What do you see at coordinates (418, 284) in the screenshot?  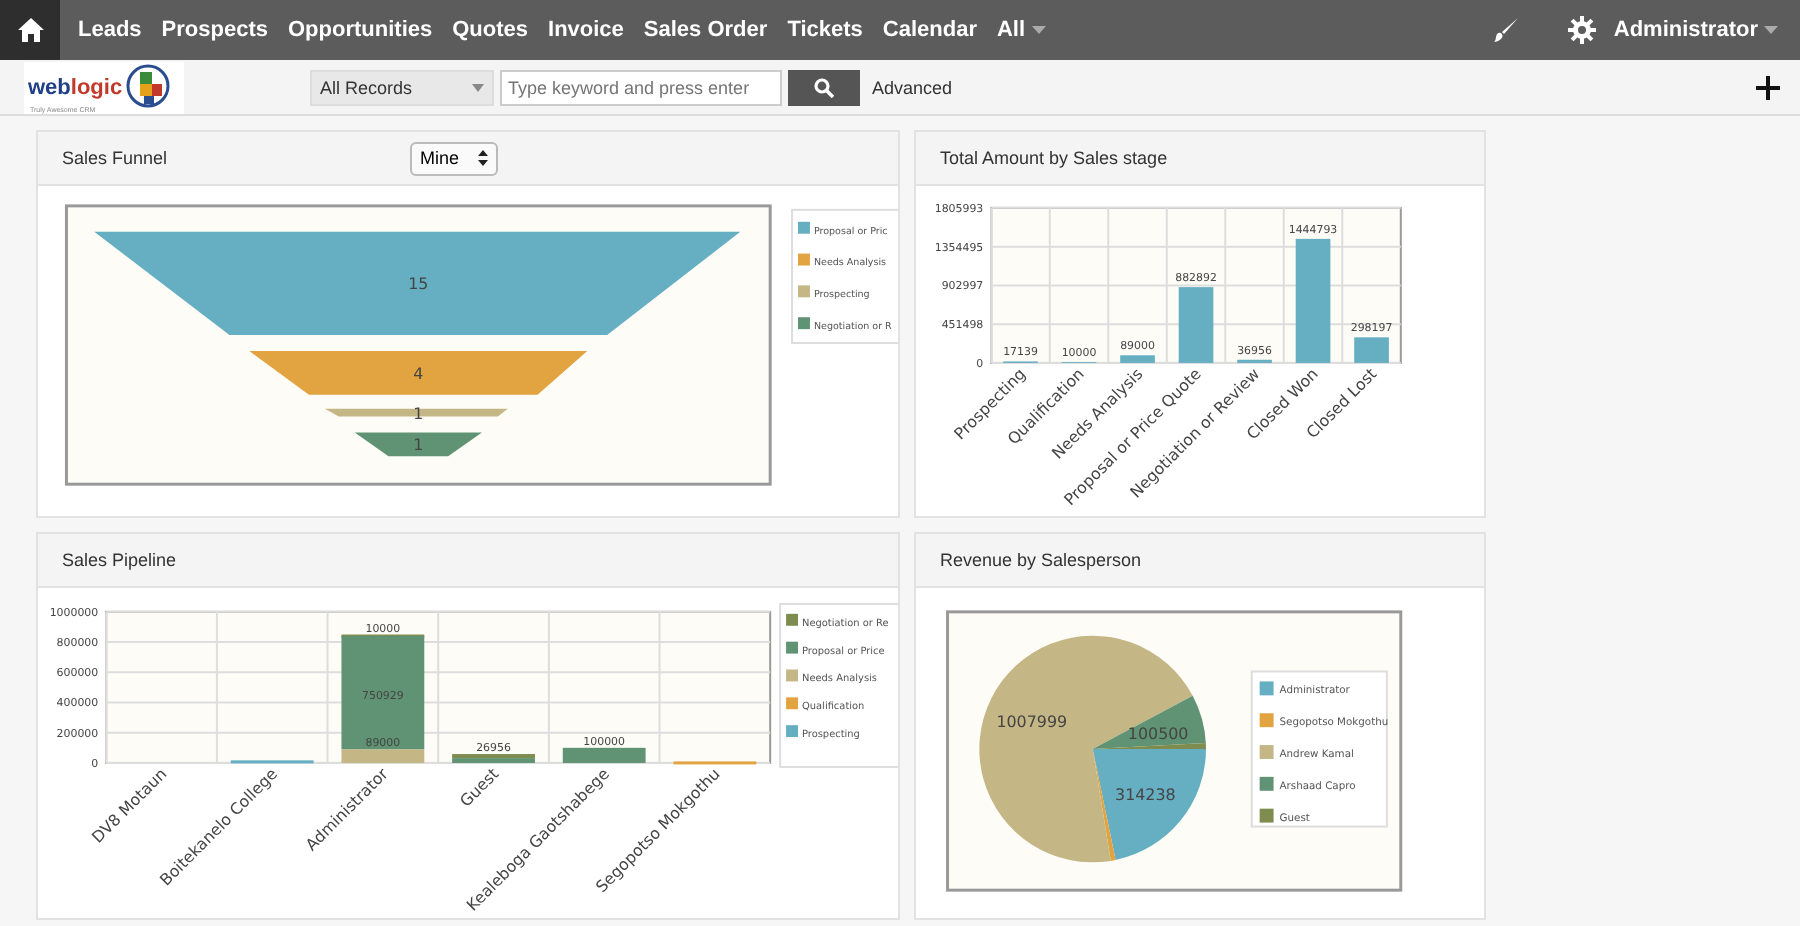 I see `funnel-value: 15` at bounding box center [418, 284].